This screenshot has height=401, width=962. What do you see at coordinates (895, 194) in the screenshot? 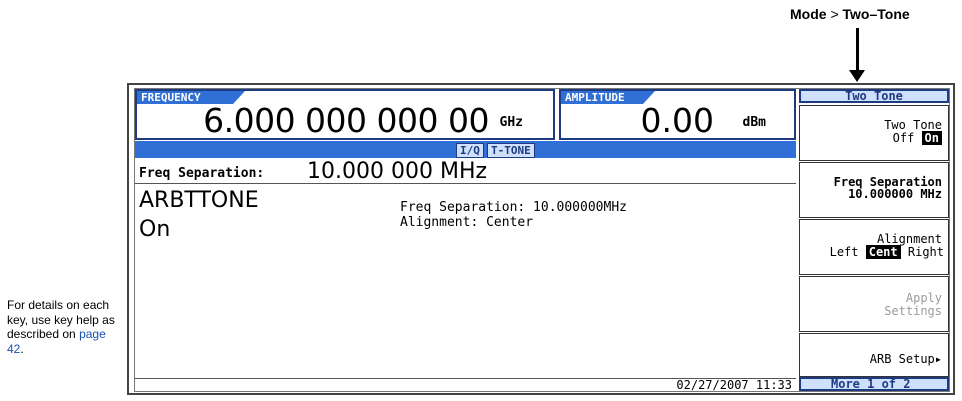
I see `freq-separation-key-value: 10.000000 MHz` at bounding box center [895, 194].